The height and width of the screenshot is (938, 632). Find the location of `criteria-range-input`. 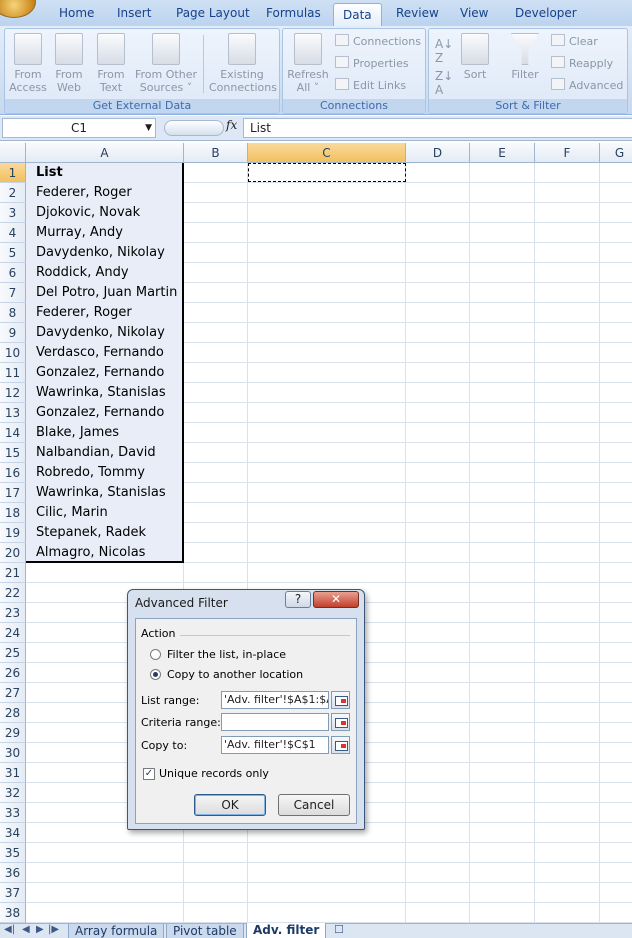

criteria-range-input is located at coordinates (275, 722).